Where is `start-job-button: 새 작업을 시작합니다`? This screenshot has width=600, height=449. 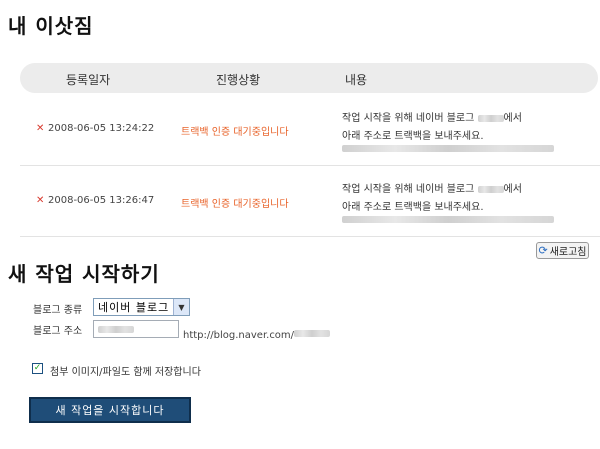 start-job-button: 새 작업을 시작합니다 is located at coordinates (110, 410).